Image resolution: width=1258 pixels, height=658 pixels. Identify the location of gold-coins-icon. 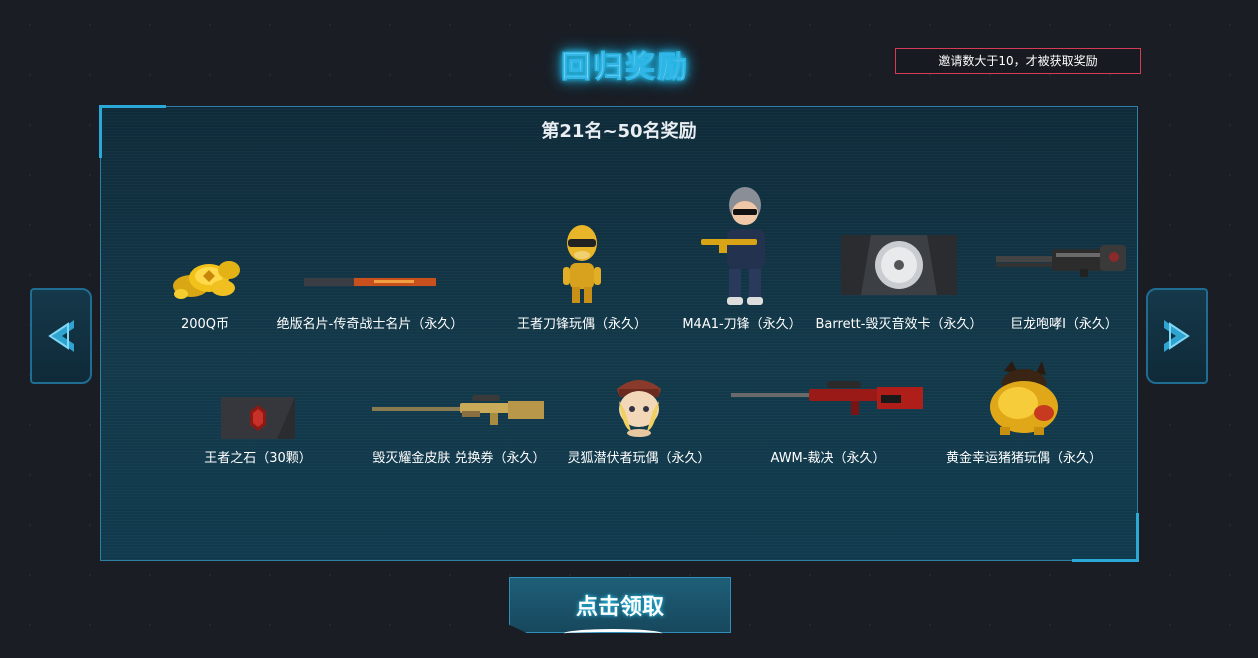
(206, 280).